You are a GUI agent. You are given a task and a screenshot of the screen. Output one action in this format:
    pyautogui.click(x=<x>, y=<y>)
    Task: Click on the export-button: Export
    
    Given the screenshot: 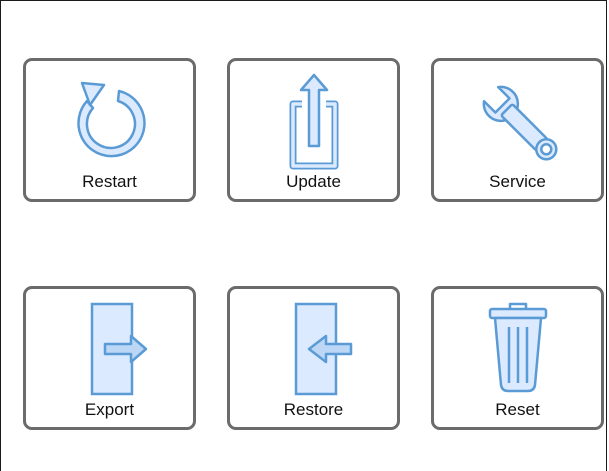 What is the action you would take?
    pyautogui.click(x=109, y=358)
    